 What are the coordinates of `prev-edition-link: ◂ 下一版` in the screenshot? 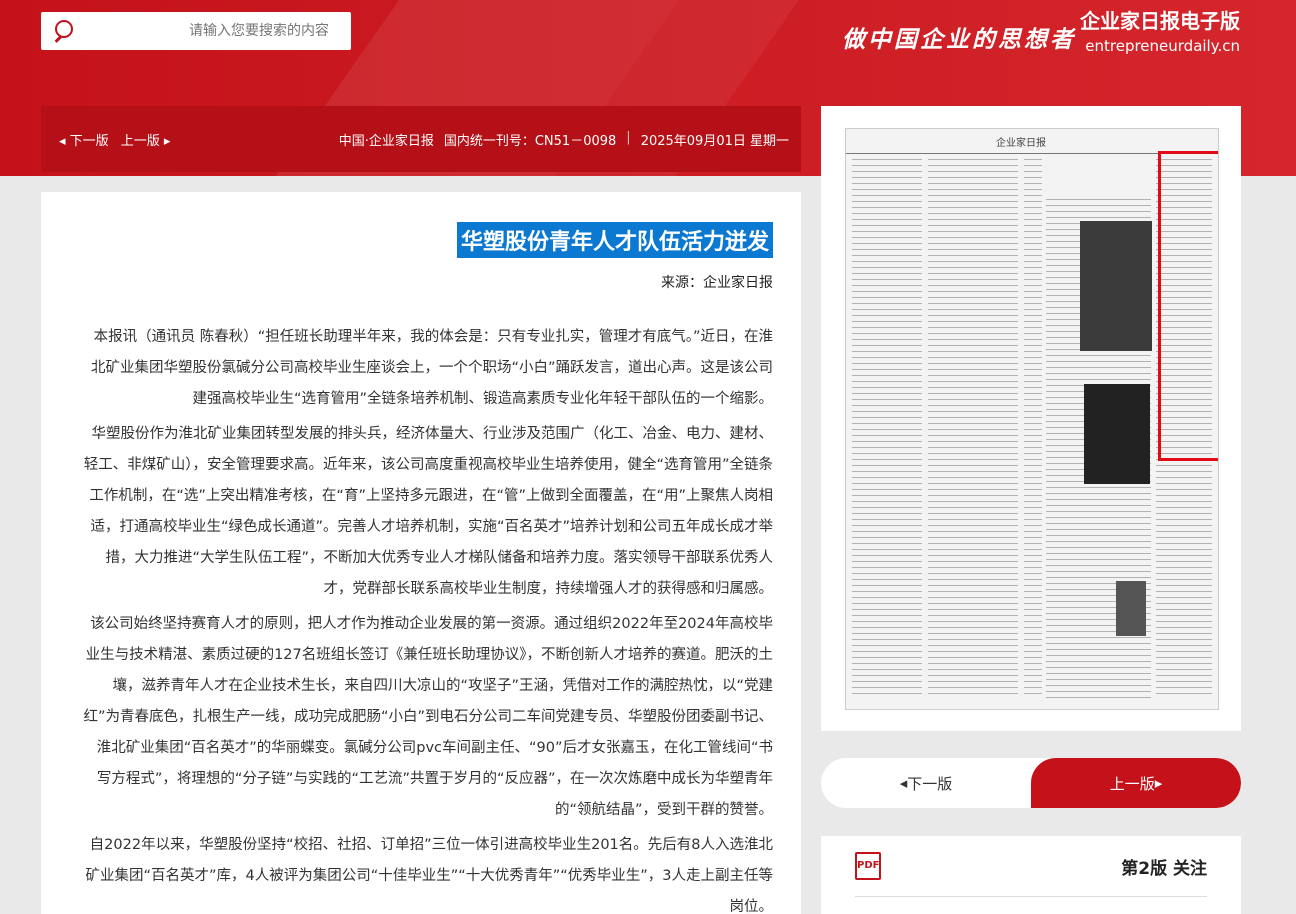 It's located at (84, 139).